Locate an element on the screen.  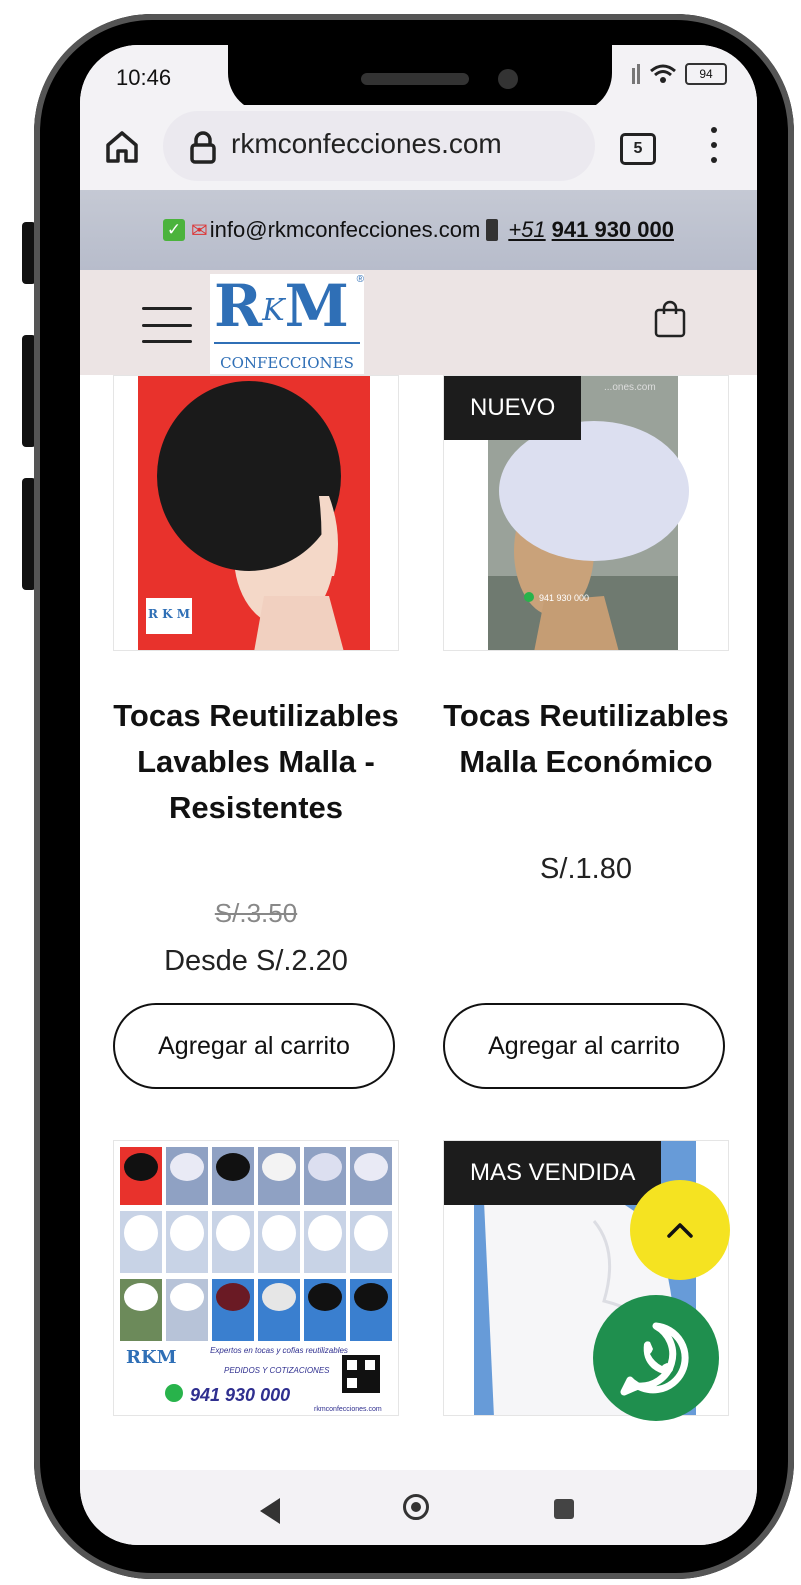
site-header: RKM CONFECCIONES ® is located at coordinates (418, 322).